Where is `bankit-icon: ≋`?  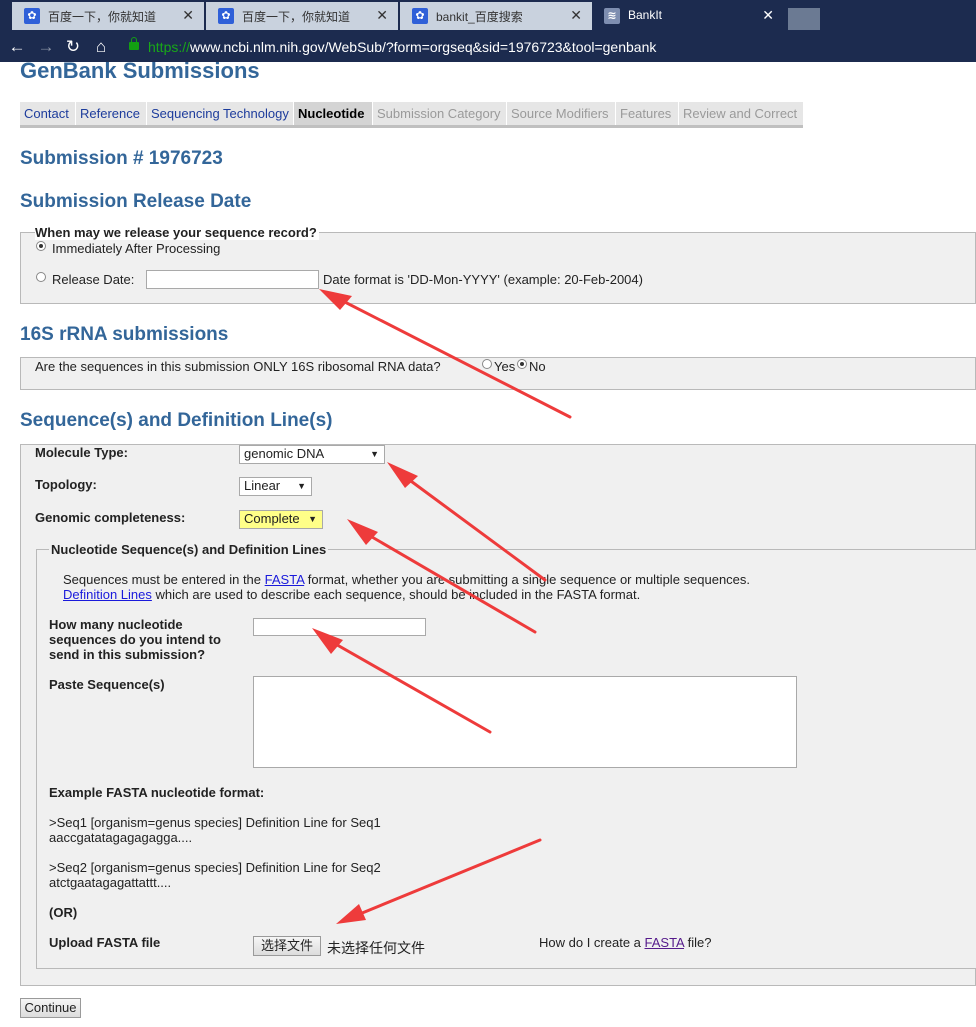 bankit-icon: ≋ is located at coordinates (612, 16).